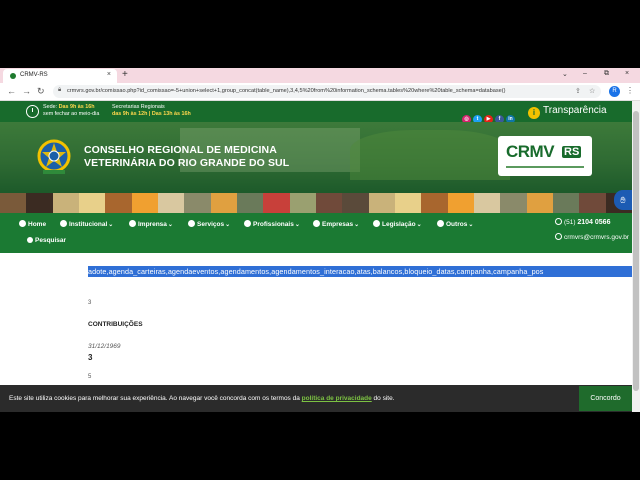 The width and height of the screenshot is (640, 480). Describe the element at coordinates (90, 303) in the screenshot. I see `content-value-small-1: 3` at that location.